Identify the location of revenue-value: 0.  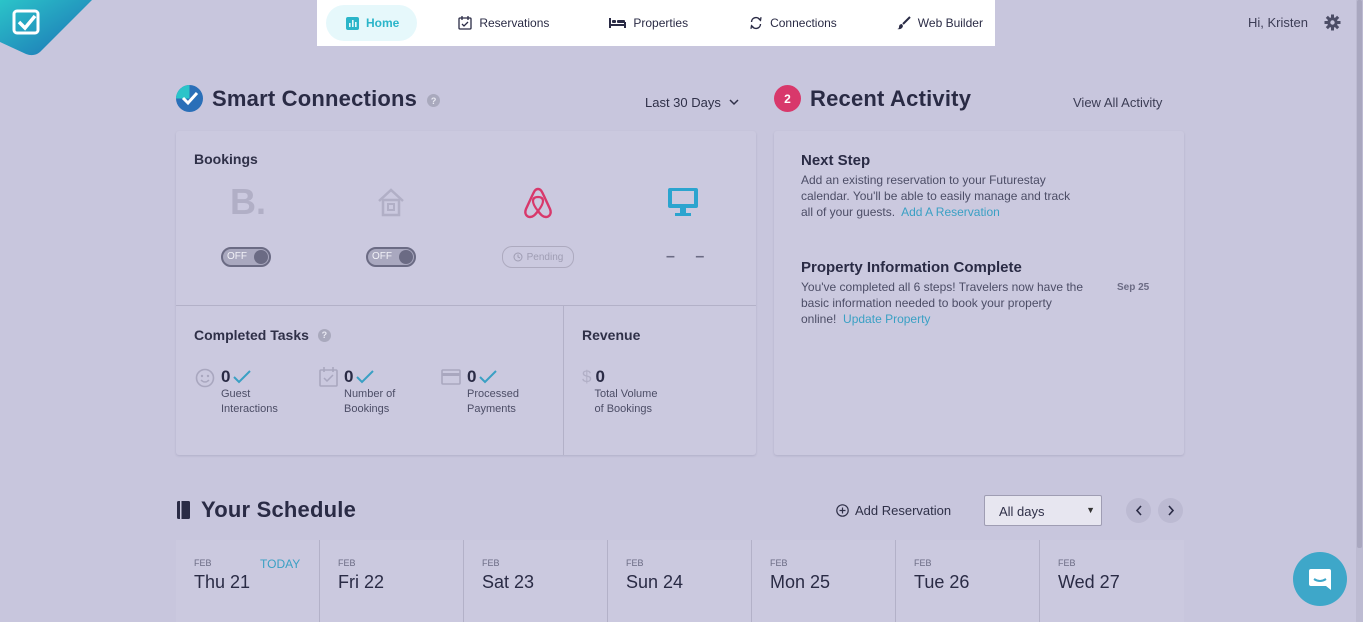
(600, 376).